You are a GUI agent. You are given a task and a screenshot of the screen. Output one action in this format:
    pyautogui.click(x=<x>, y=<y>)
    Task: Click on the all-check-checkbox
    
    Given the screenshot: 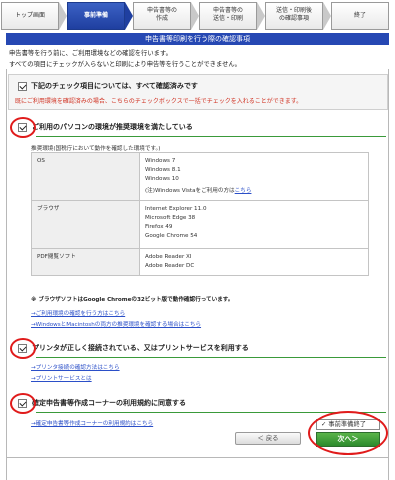 What is the action you would take?
    pyautogui.click(x=22, y=86)
    